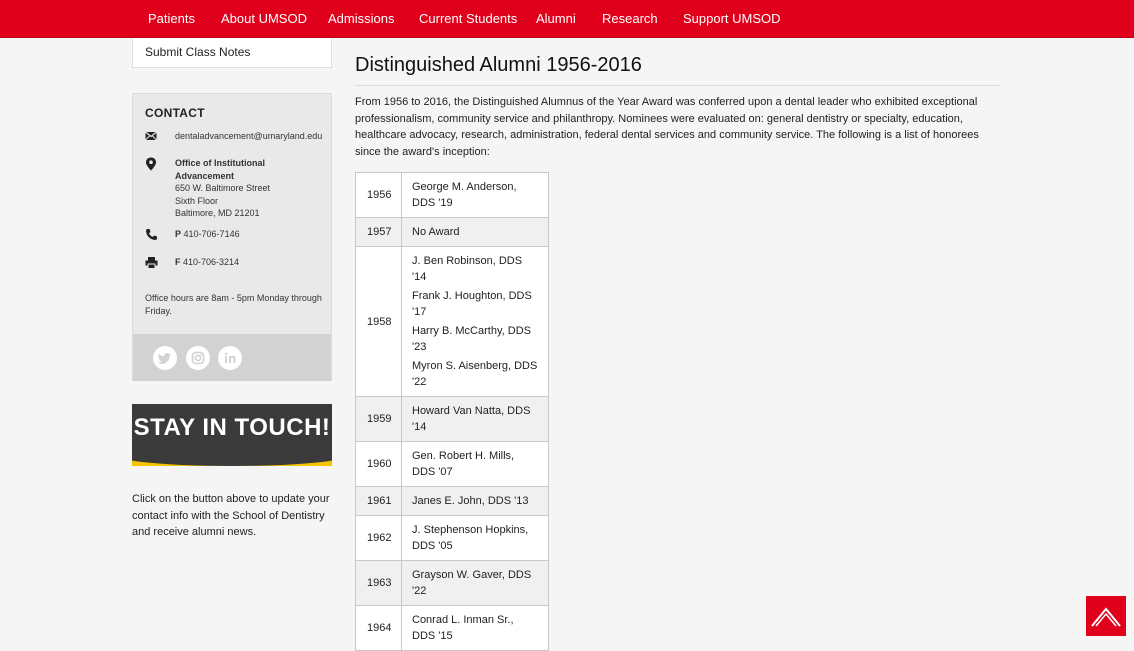 The height and width of the screenshot is (651, 1134). I want to click on table-row: 1957 No Award, so click(452, 232).